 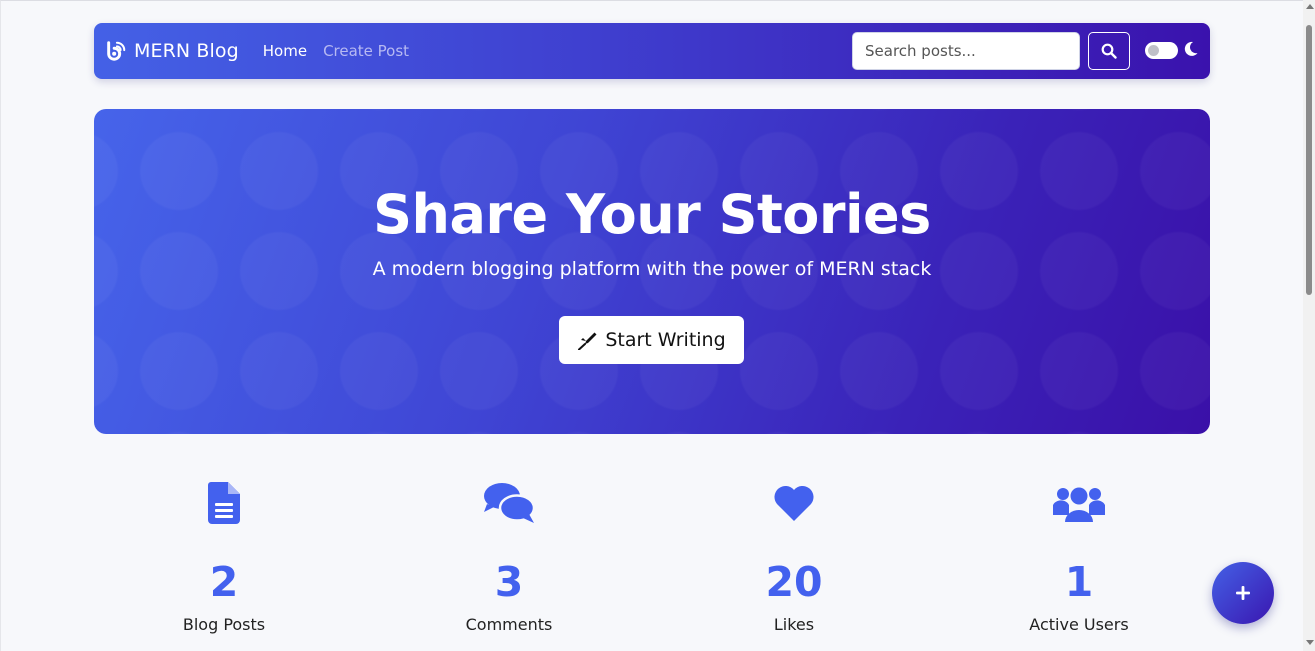 What do you see at coordinates (966, 51) in the screenshot?
I see `search-input` at bounding box center [966, 51].